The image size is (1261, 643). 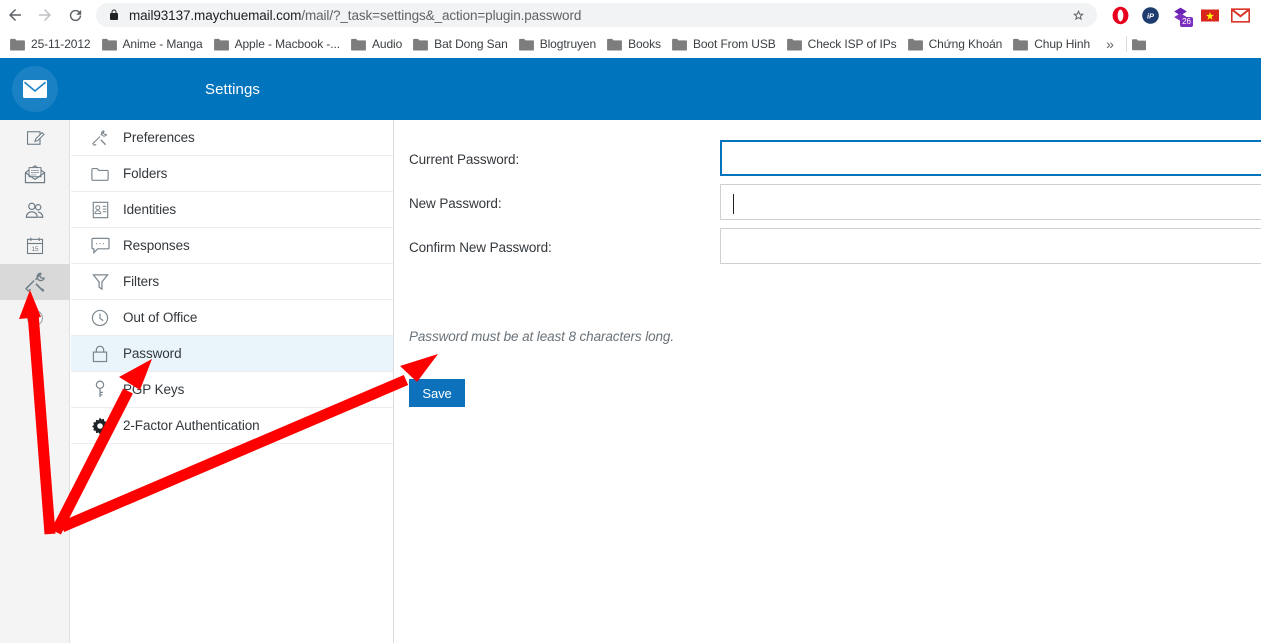 I want to click on calendar-icon: 15, so click(x=35, y=246).